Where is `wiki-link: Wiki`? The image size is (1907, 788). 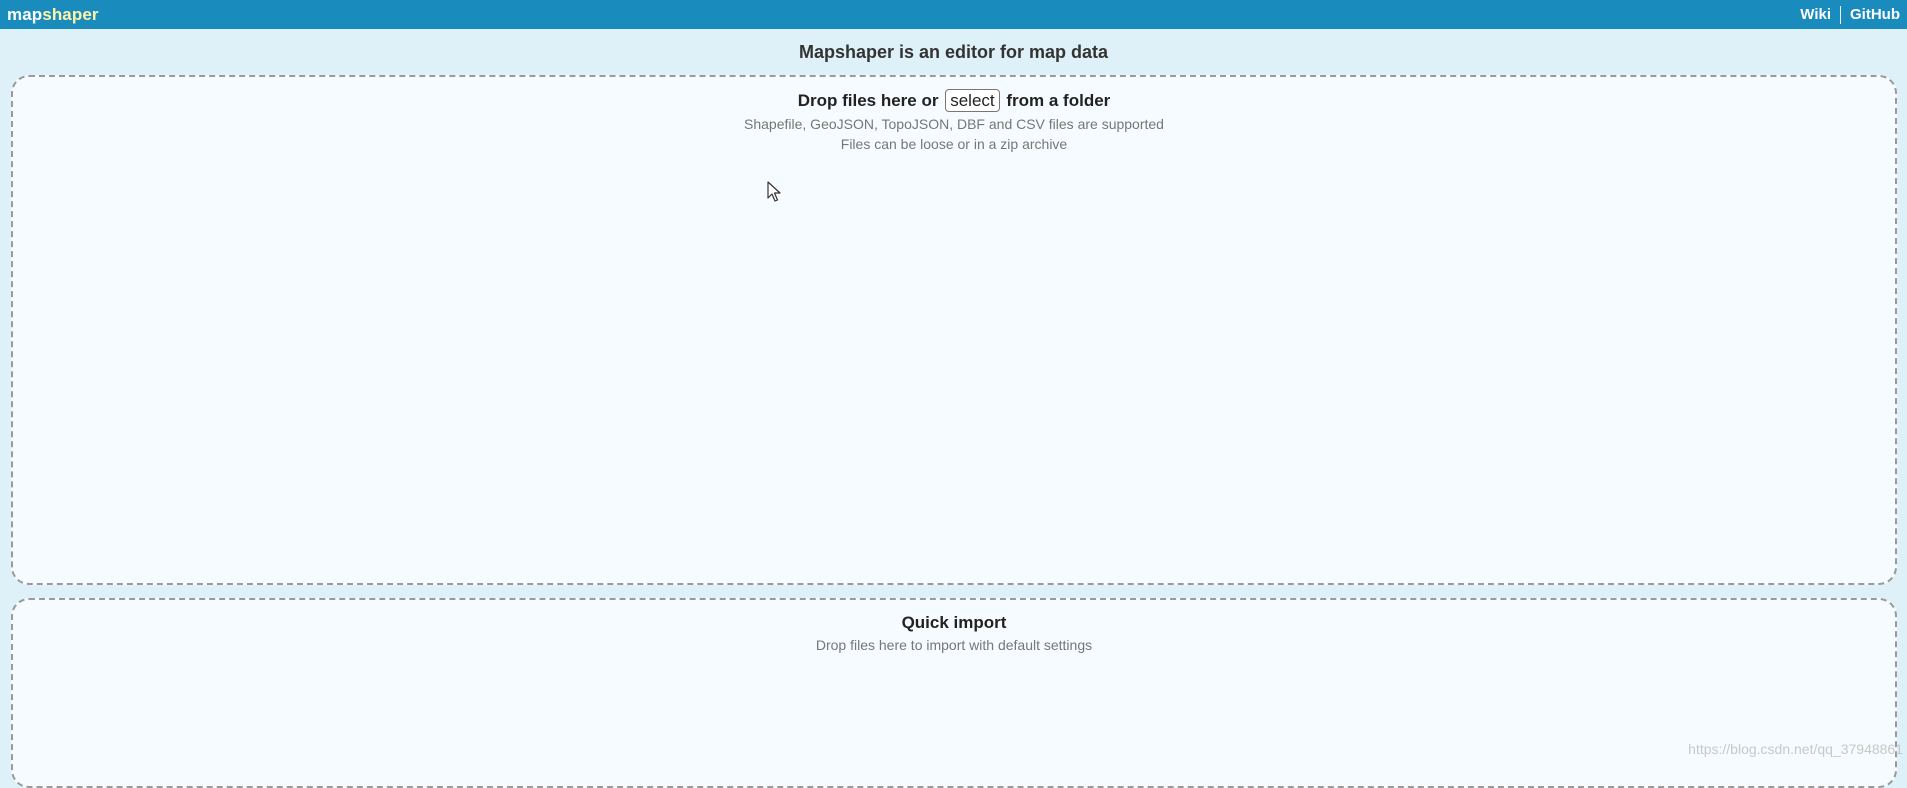
wiki-link: Wiki is located at coordinates (1815, 14).